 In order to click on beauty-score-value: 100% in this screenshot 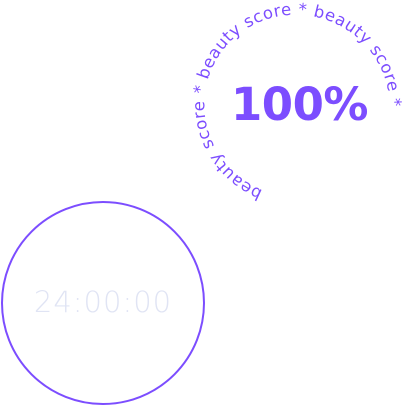, I will do `click(299, 104)`.